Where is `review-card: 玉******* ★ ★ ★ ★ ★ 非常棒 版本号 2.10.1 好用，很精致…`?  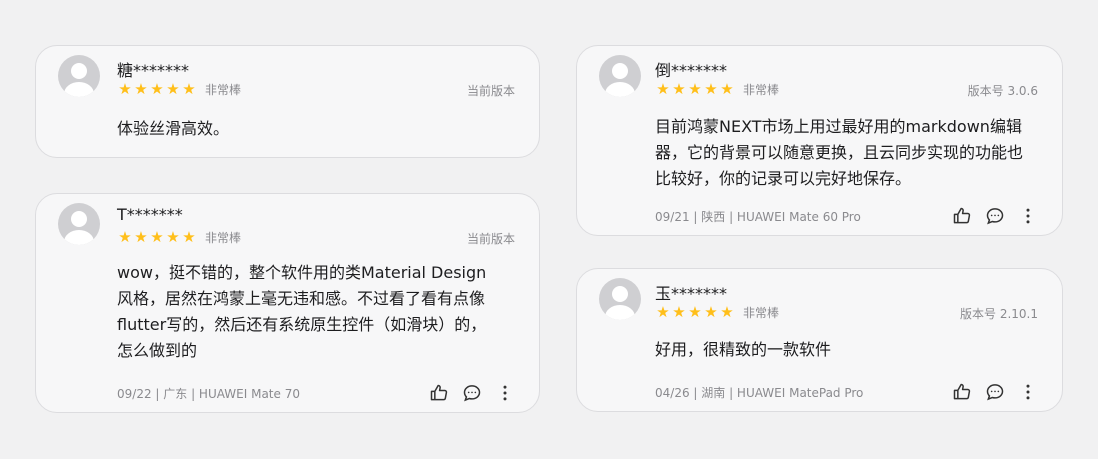
review-card: 玉******* ★ ★ ★ ★ ★ 非常棒 版本号 2.10.1 好用，很精致… is located at coordinates (819, 340).